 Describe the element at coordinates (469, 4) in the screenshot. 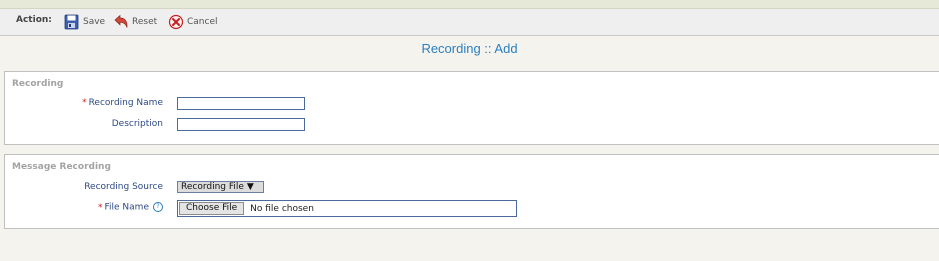

I see `top-strip` at that location.